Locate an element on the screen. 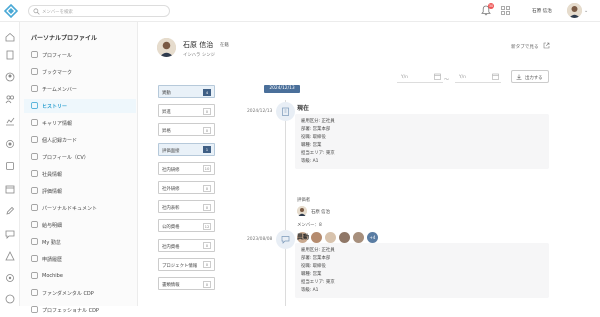 Image resolution: width=600 pixels, height=317 pixels. menu-item: 評価情報 is located at coordinates (80, 191).